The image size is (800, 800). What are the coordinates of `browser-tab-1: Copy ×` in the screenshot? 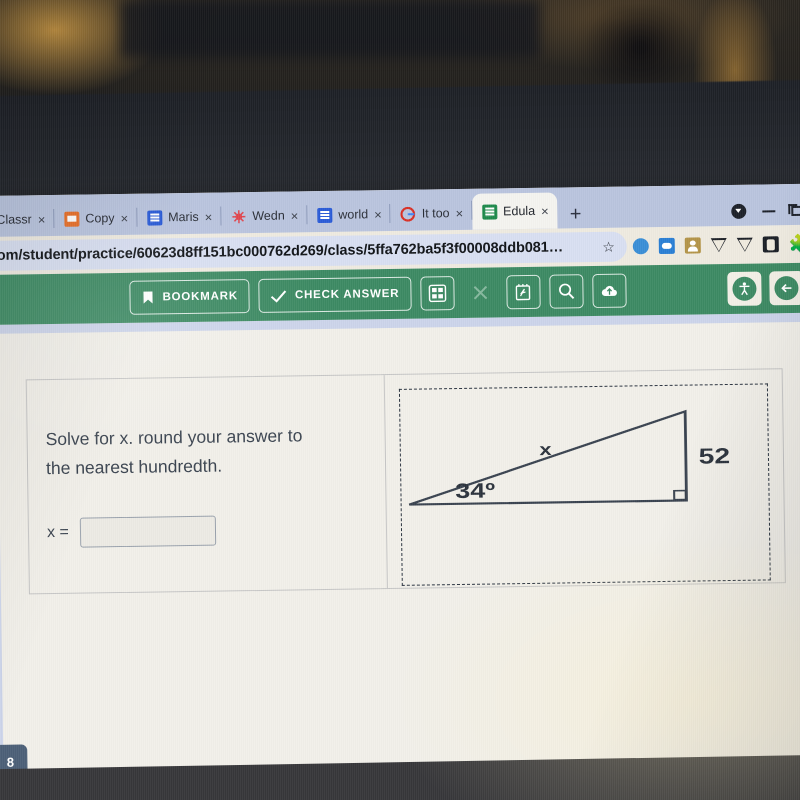 It's located at (95, 218).